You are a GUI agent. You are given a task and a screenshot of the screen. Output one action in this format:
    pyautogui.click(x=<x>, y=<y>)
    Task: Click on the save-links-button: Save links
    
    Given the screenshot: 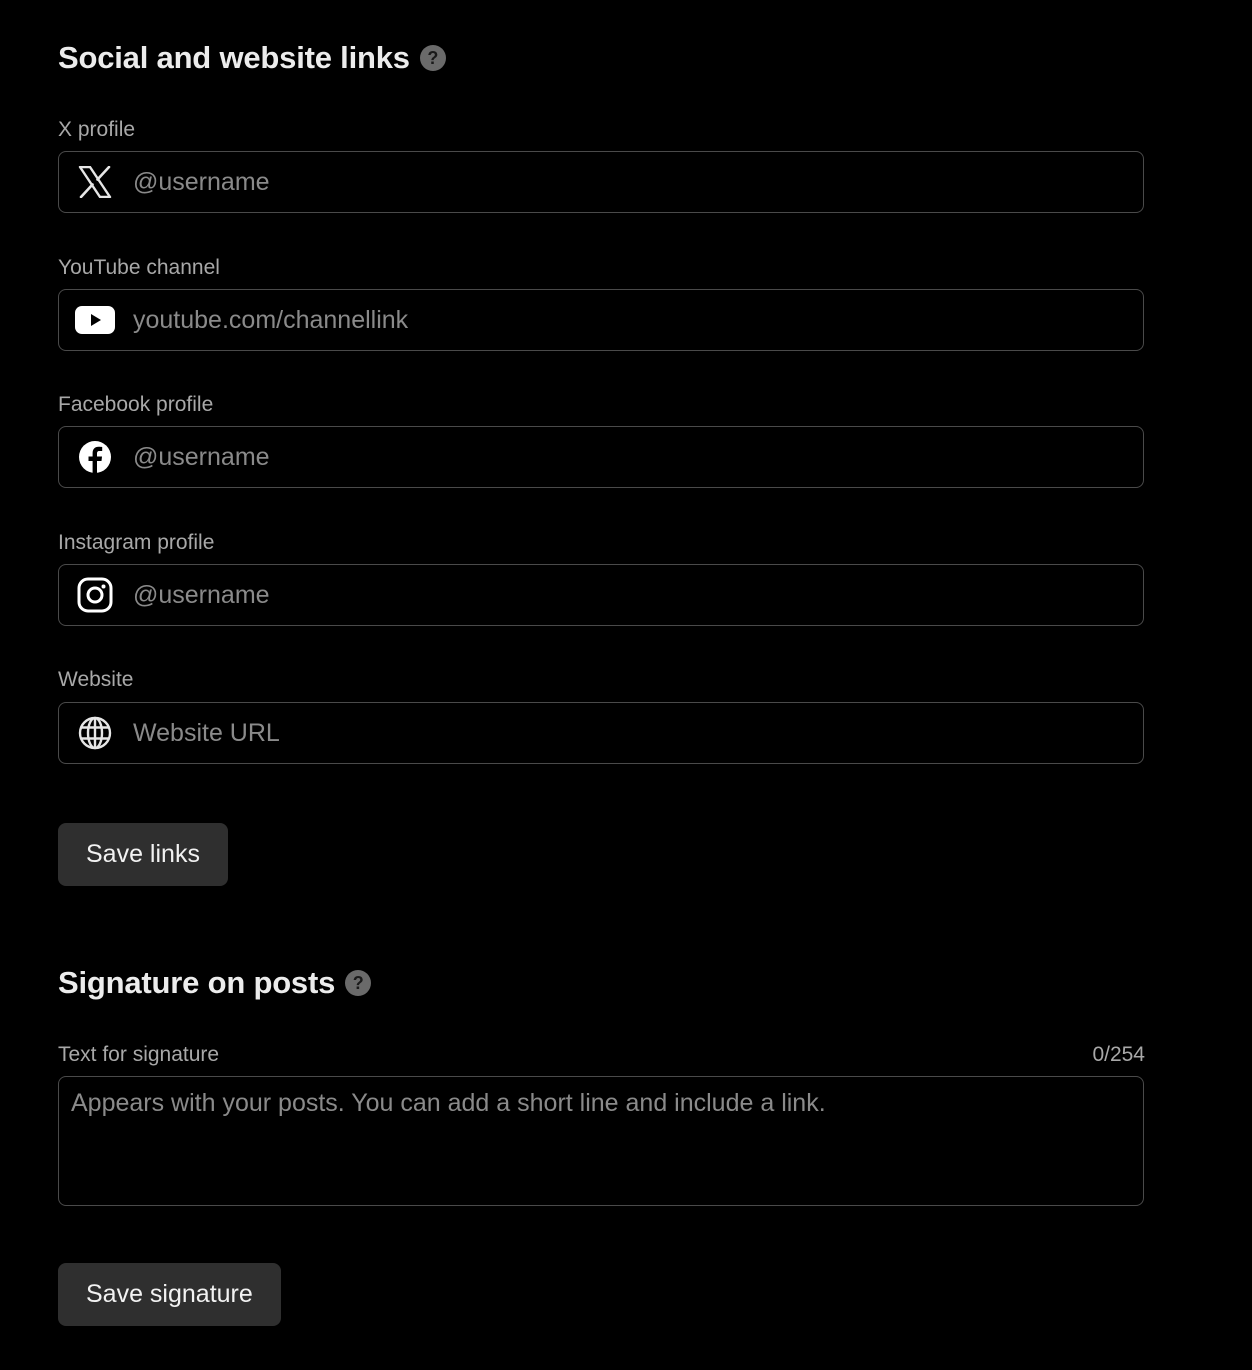 What is the action you would take?
    pyautogui.click(x=143, y=854)
    